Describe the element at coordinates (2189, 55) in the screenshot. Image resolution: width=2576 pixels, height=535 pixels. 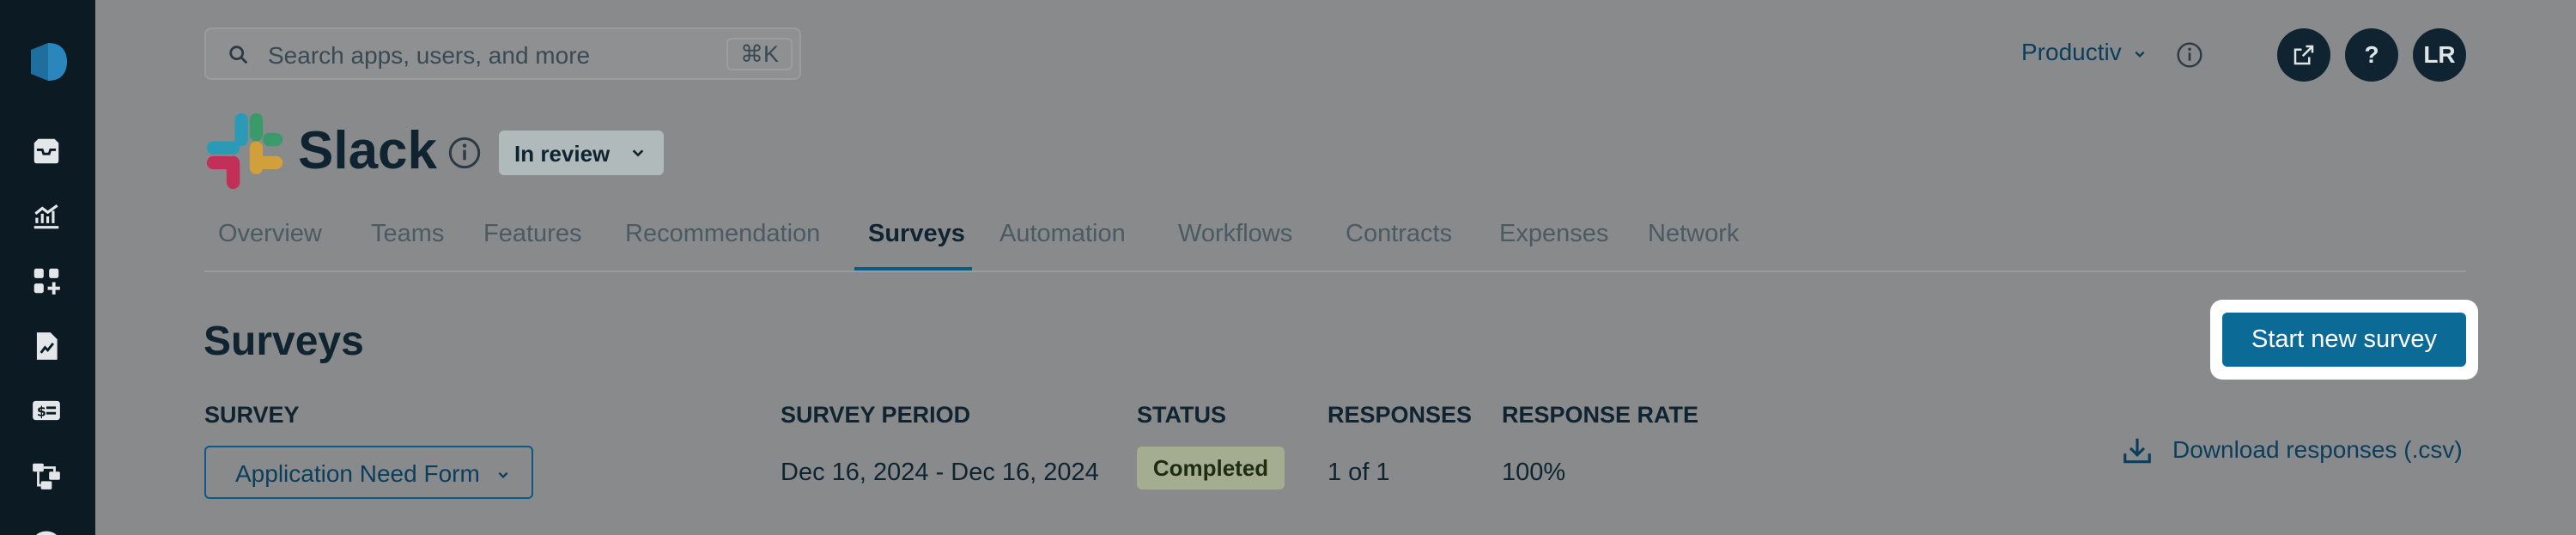
I see `info-icon` at that location.